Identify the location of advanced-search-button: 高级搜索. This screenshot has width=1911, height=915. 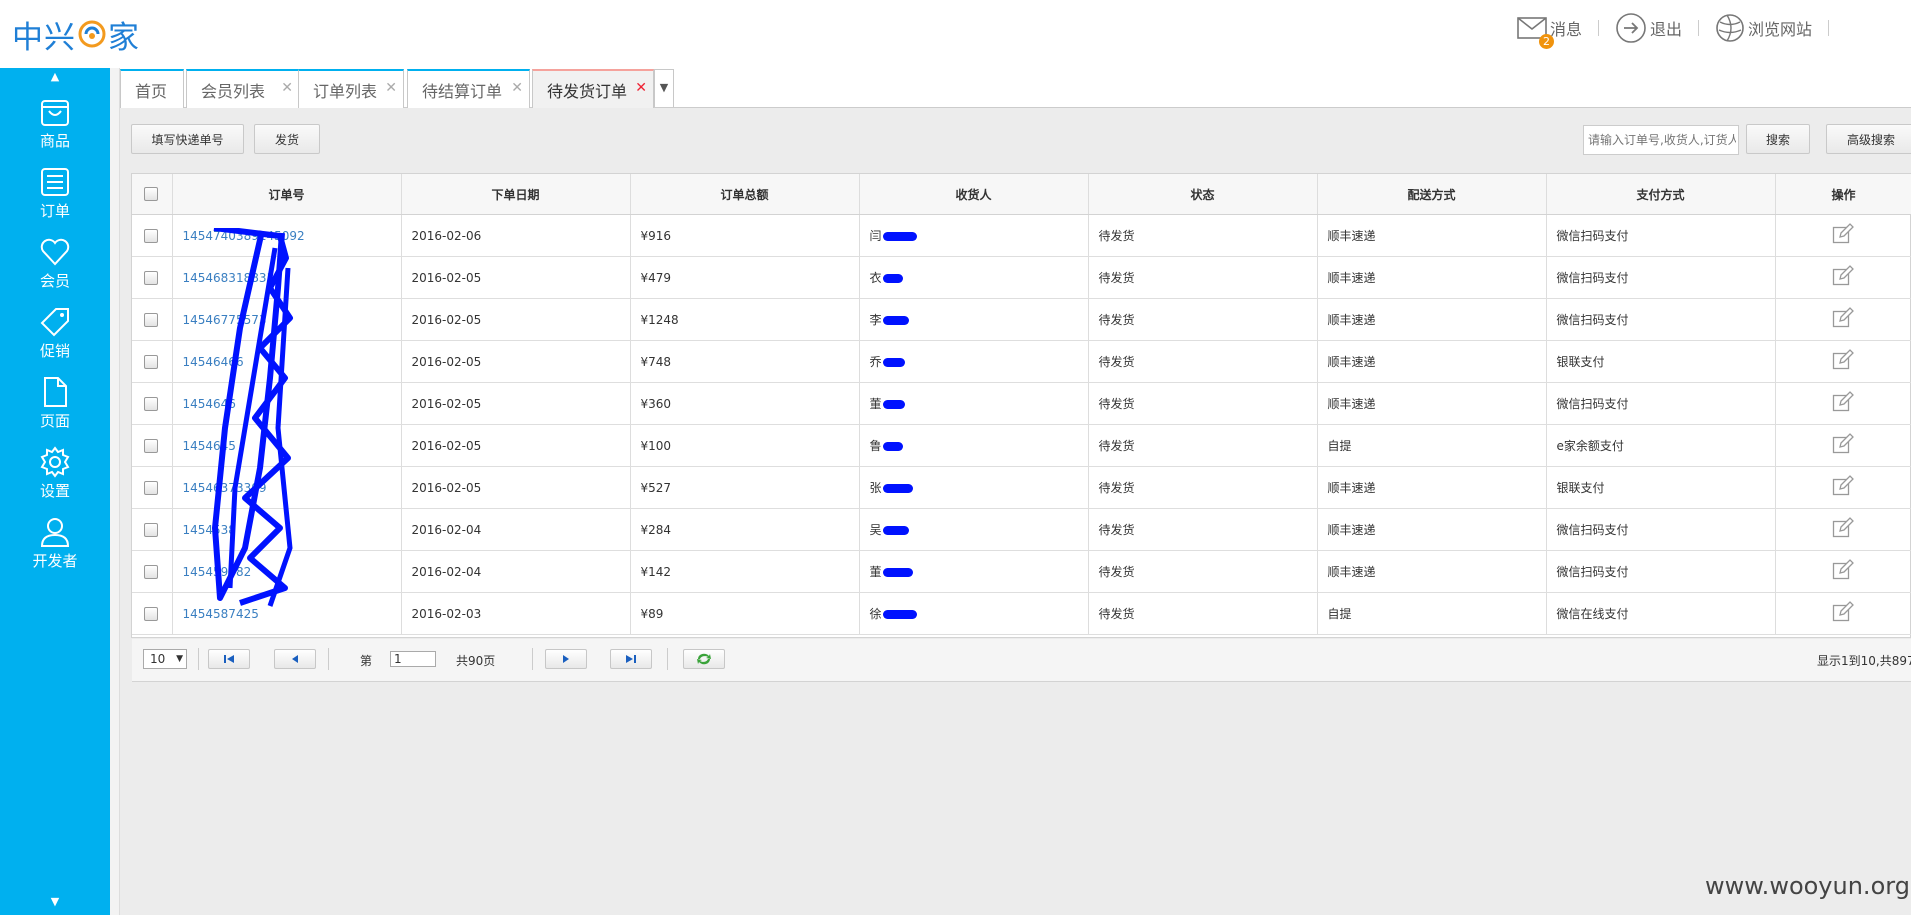
(1868, 139).